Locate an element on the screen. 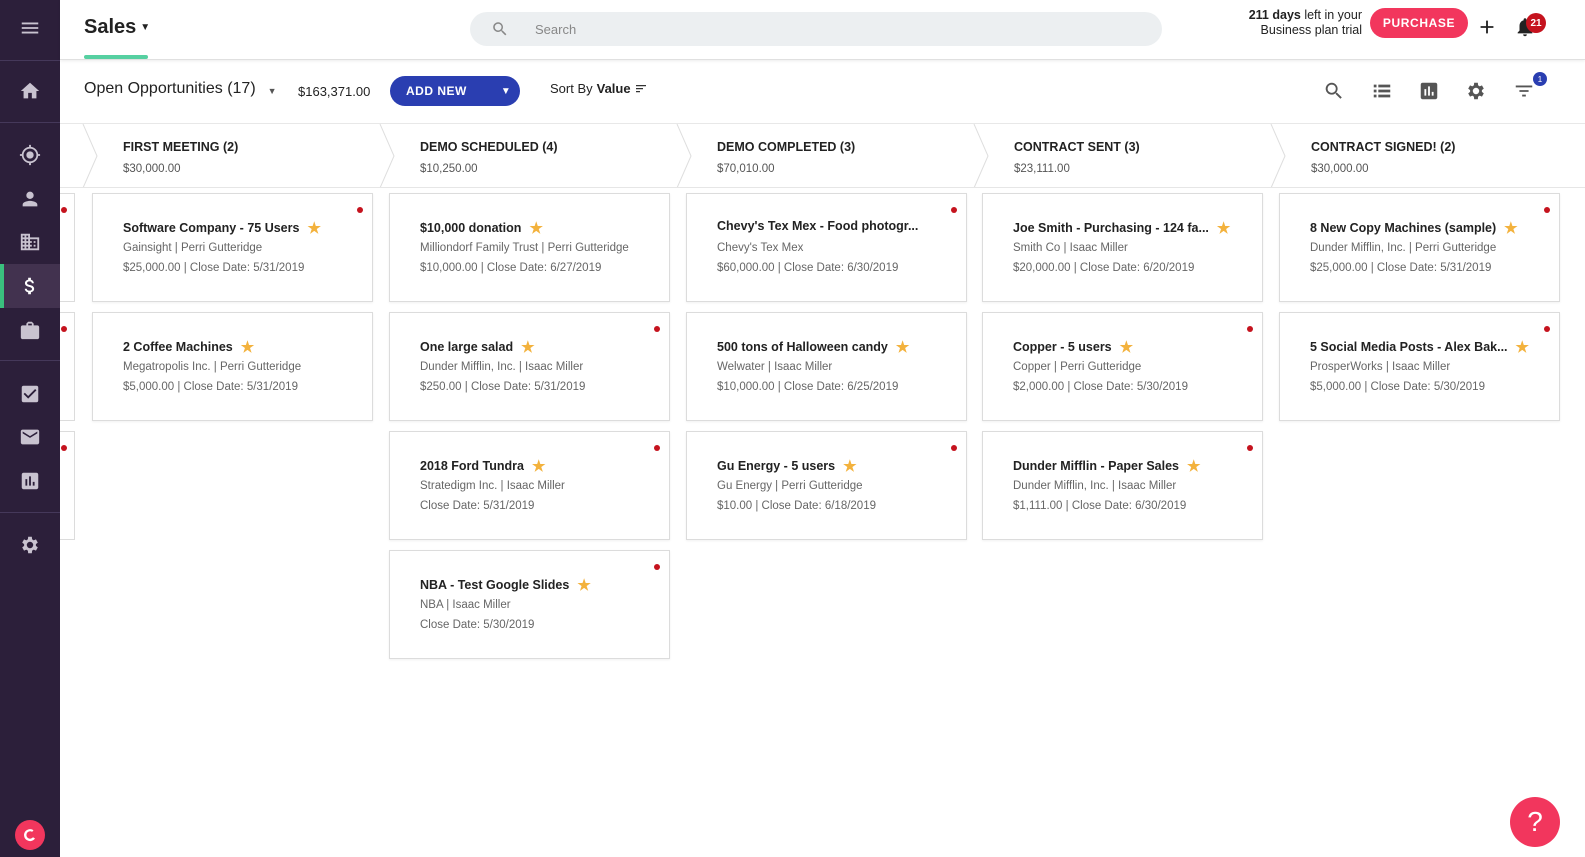  card-title: $10,000 donation is located at coordinates (471, 228).